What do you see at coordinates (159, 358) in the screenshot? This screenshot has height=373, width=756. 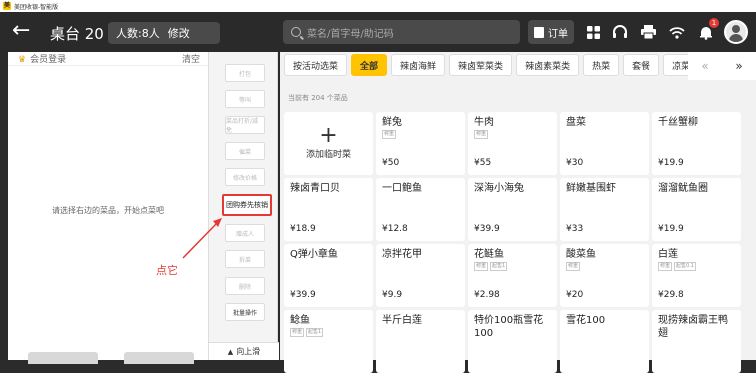 I see `bottom-button-right` at bounding box center [159, 358].